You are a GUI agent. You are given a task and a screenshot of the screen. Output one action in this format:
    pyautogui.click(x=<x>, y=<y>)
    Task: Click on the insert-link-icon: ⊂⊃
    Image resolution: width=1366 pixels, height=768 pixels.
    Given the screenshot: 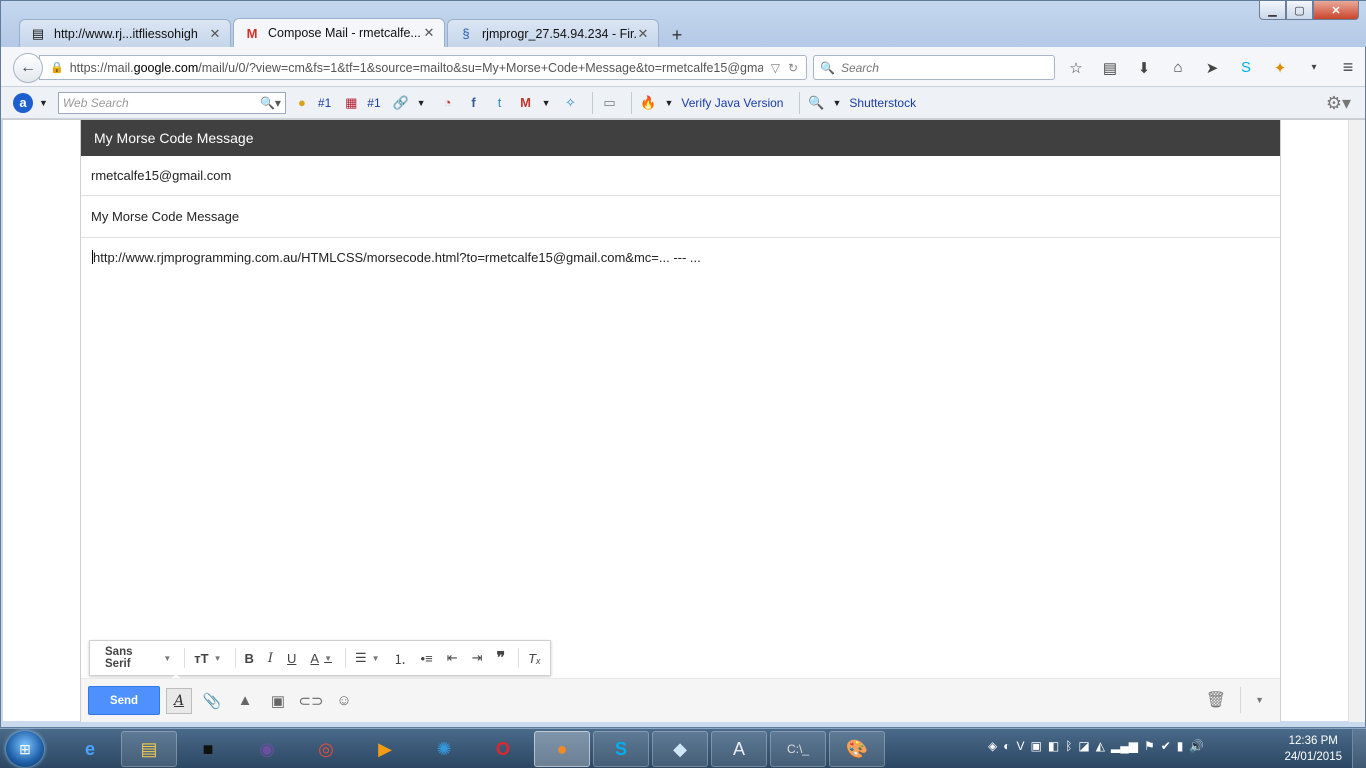 What is the action you would take?
    pyautogui.click(x=311, y=701)
    